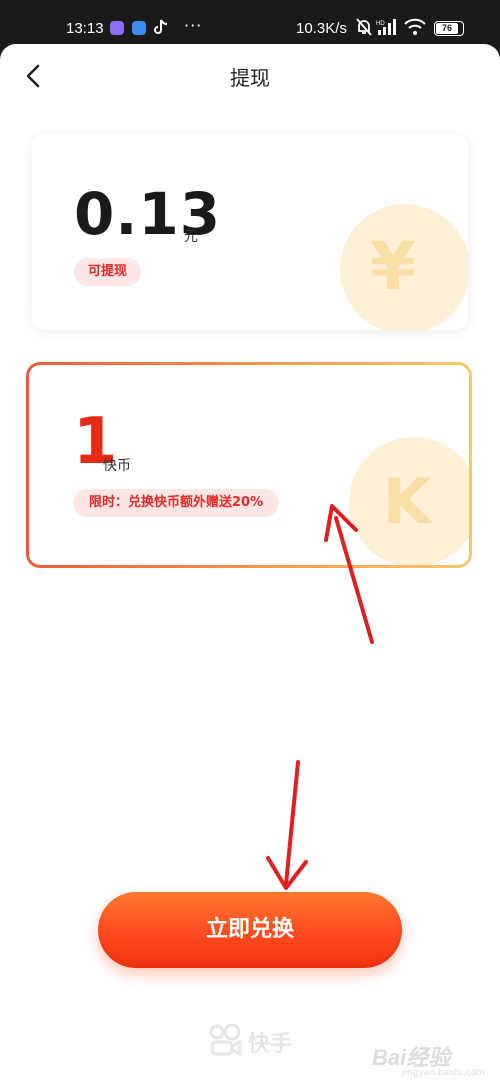  Describe the element at coordinates (387, 29) in the screenshot. I see `hd-signal-icon: HD` at that location.